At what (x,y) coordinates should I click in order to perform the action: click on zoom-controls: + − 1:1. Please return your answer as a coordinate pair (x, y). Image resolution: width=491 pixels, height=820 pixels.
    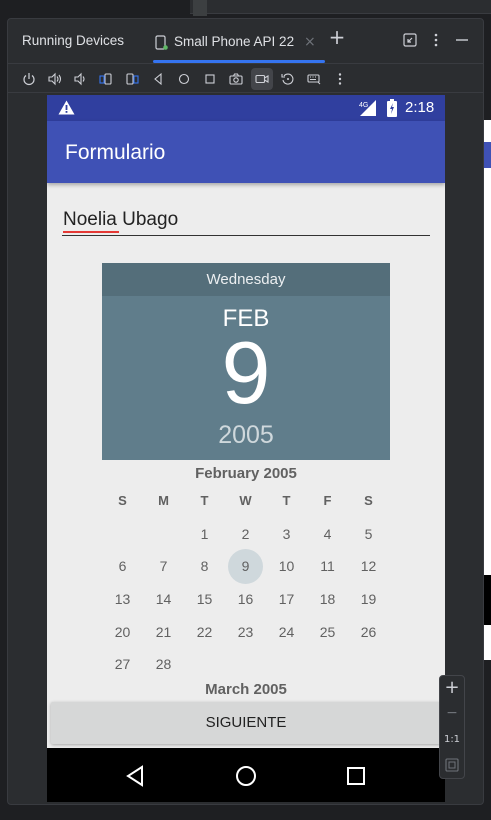
    Looking at the image, I should click on (452, 727).